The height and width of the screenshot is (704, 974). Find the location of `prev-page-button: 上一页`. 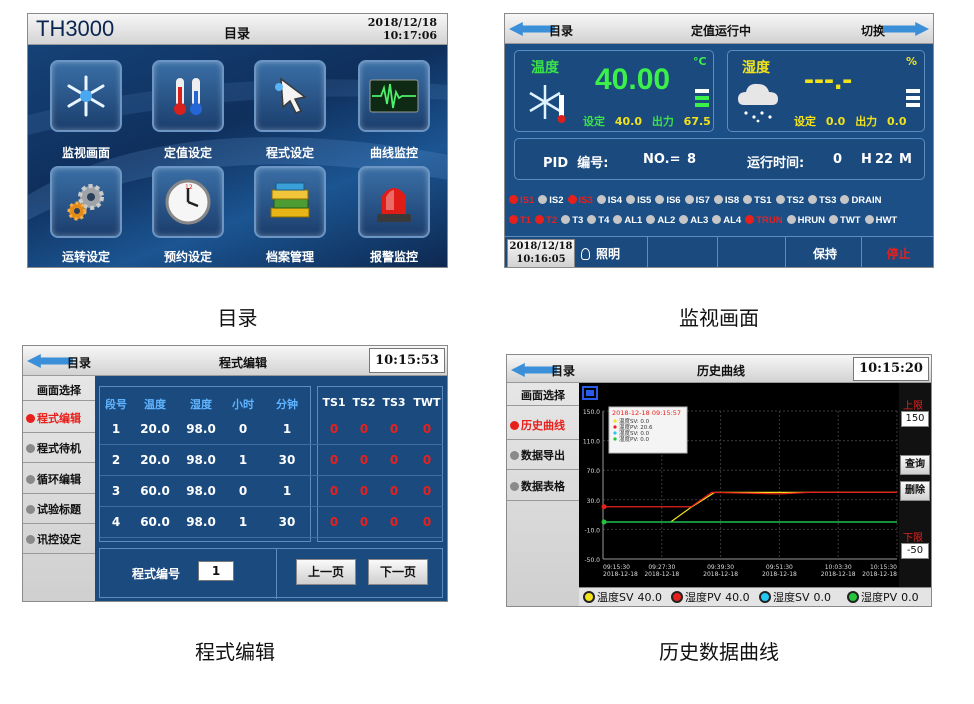

prev-page-button: 上一页 is located at coordinates (326, 572).